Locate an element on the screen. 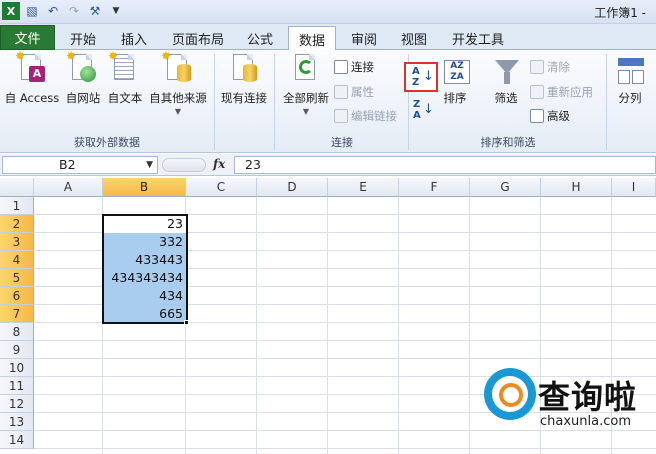  column-header-e: E is located at coordinates (363, 187).